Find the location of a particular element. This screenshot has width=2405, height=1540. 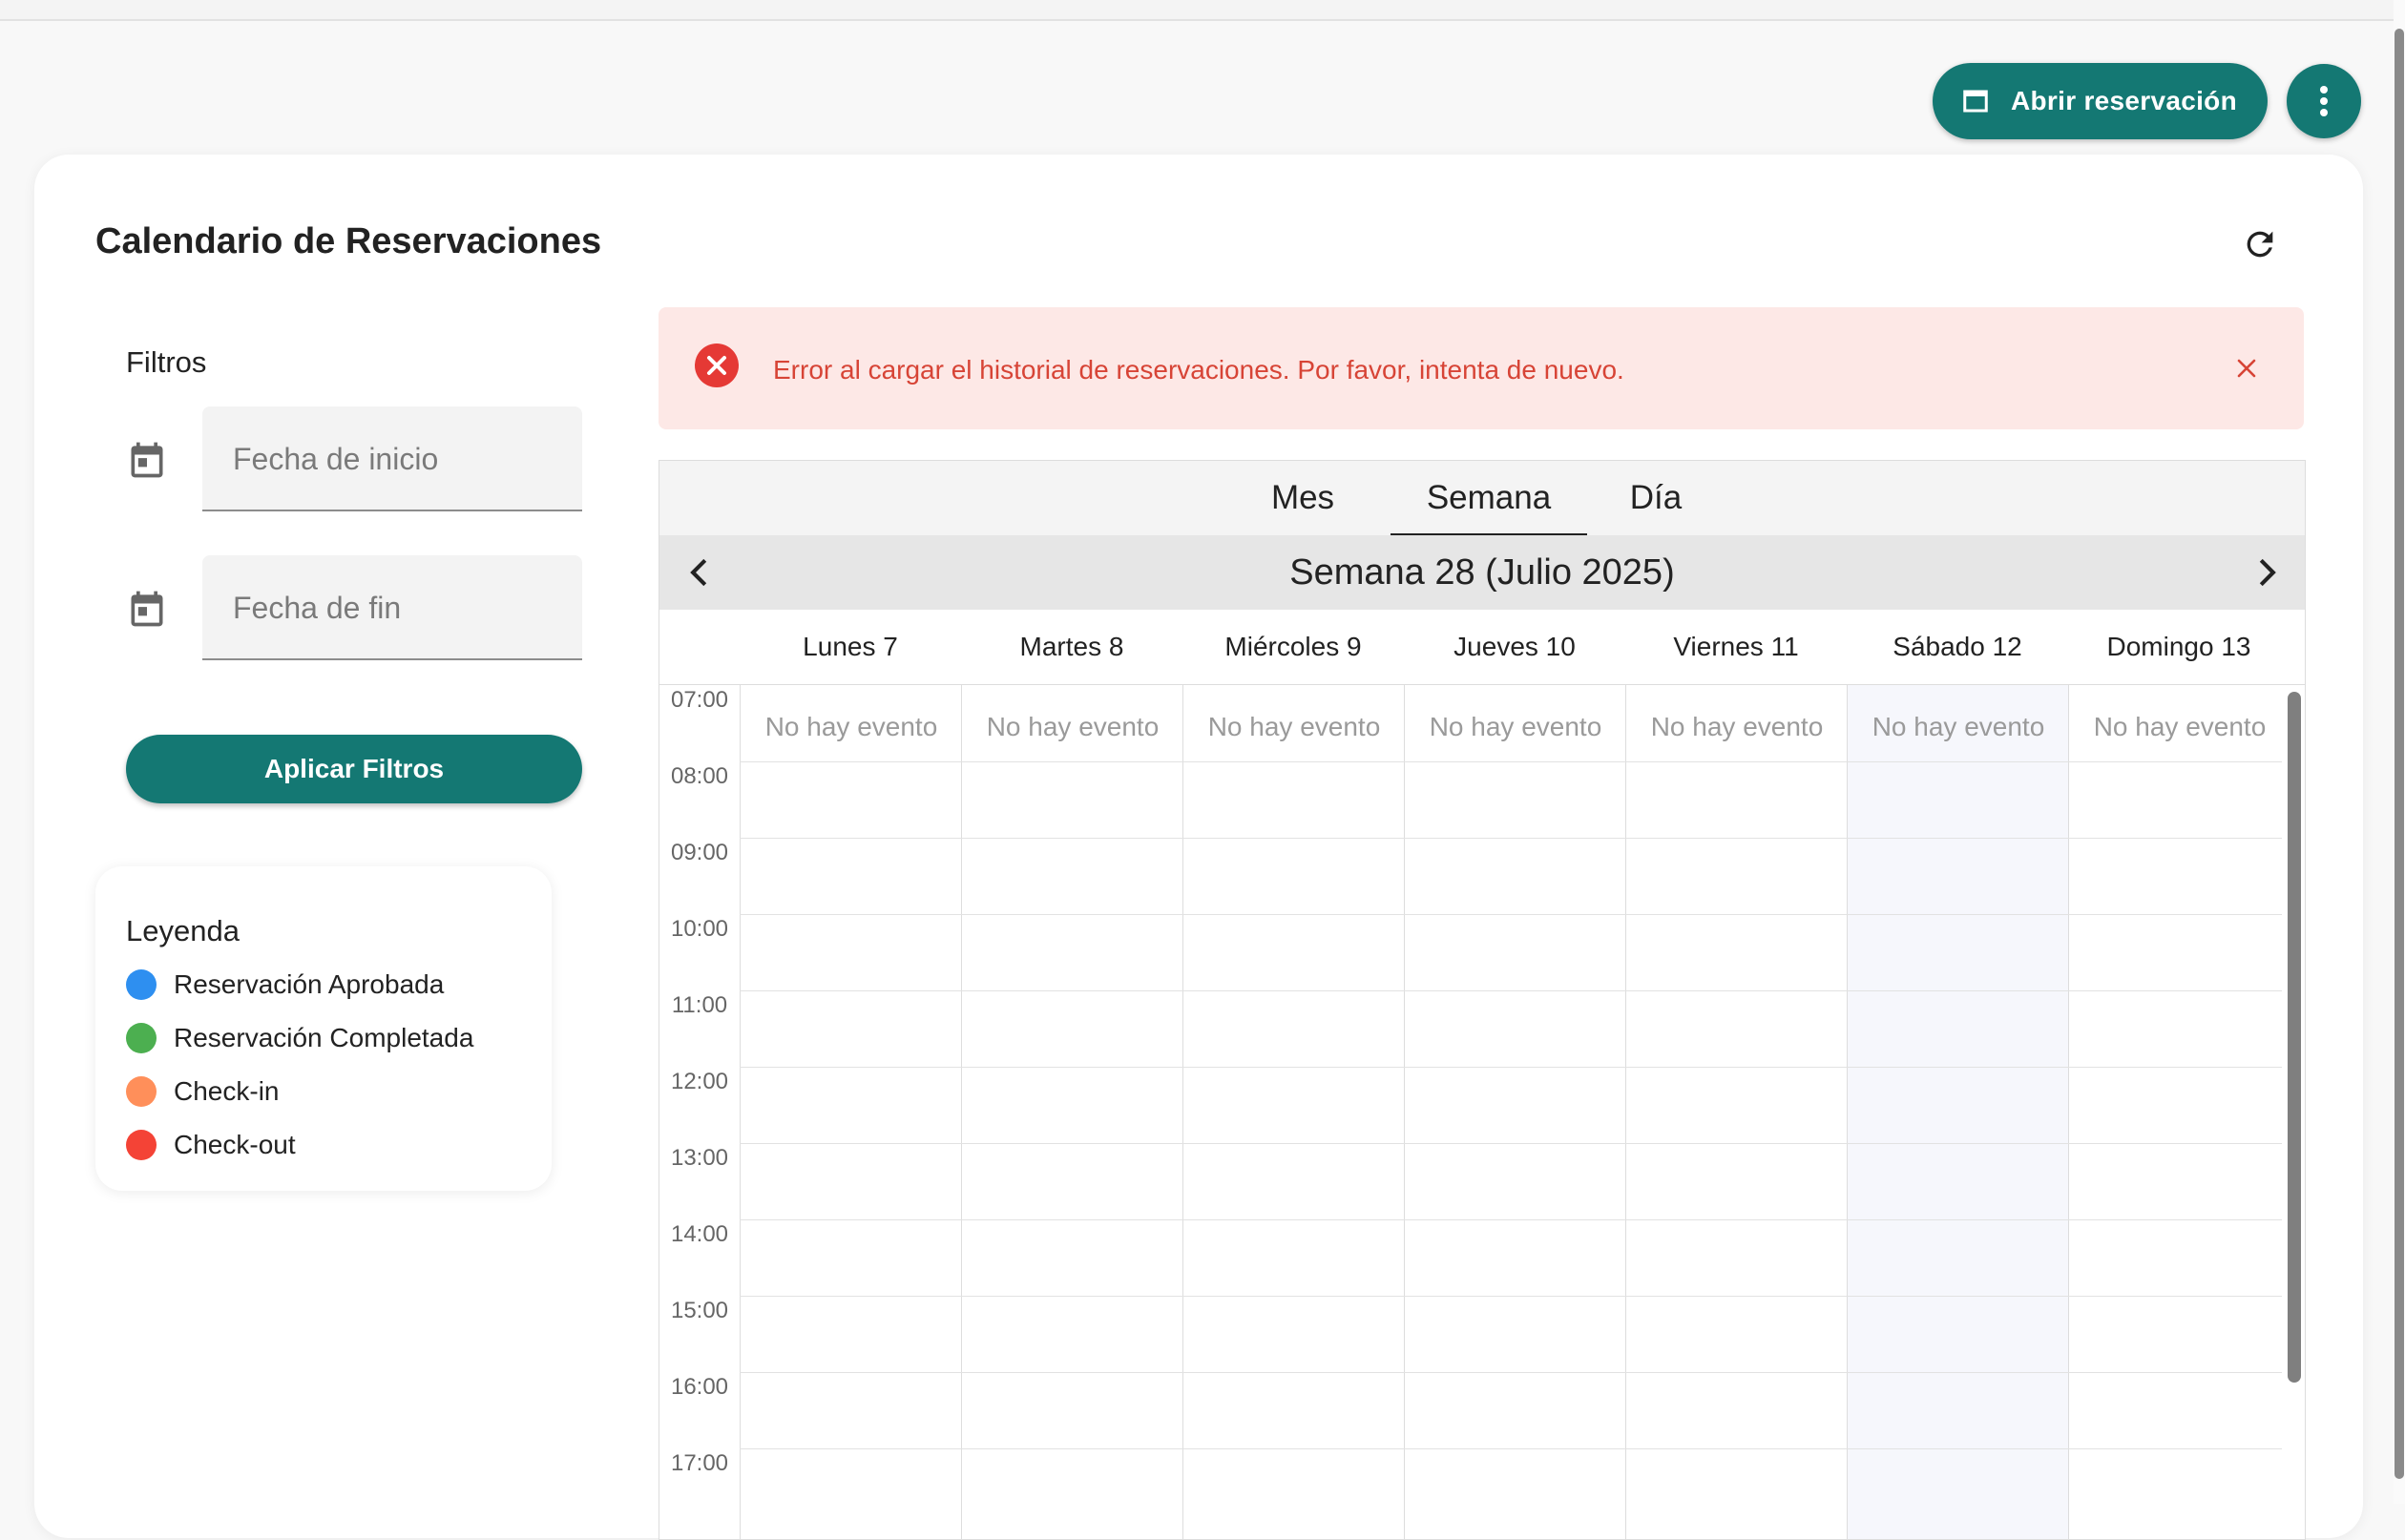

more-vert-icon is located at coordinates (2324, 101).